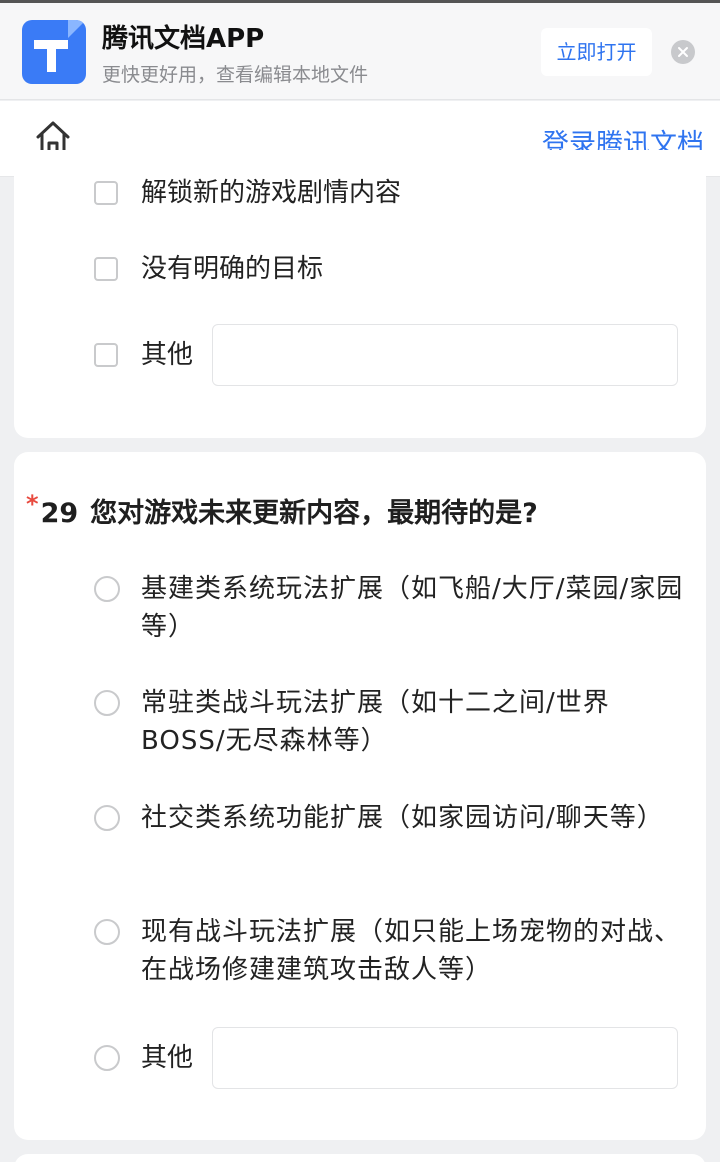 The height and width of the screenshot is (1162, 720). What do you see at coordinates (314, 513) in the screenshot?
I see `question-text: 您对游戏未来更新内容，最期待的是?` at bounding box center [314, 513].